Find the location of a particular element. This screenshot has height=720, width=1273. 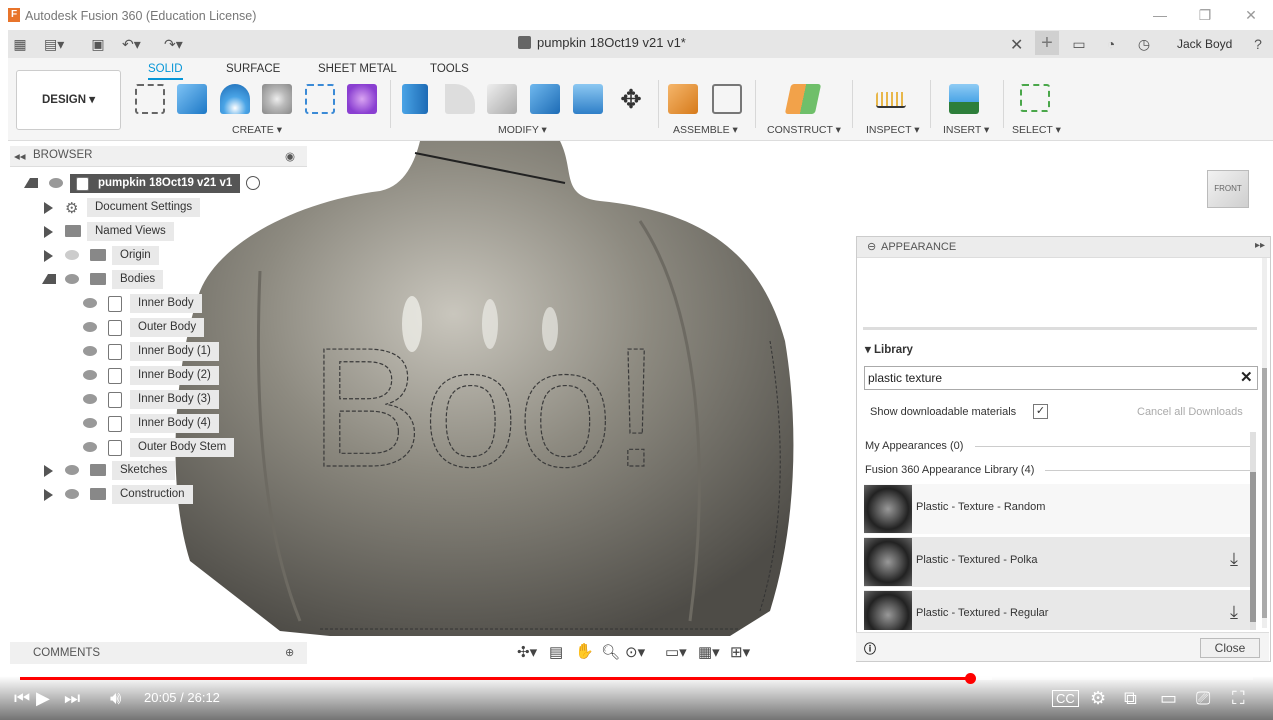

new-component-icon is located at coordinates (683, 99).